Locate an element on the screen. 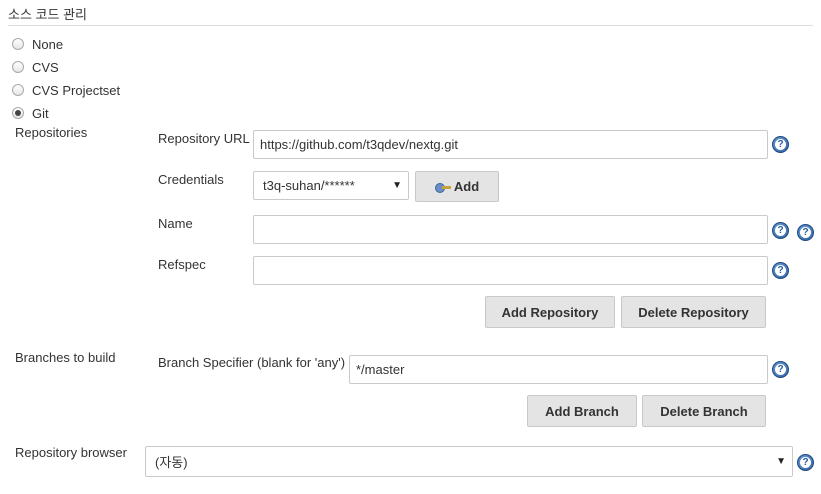 The width and height of the screenshot is (821, 494). add-credentials-button: Add is located at coordinates (457, 186).